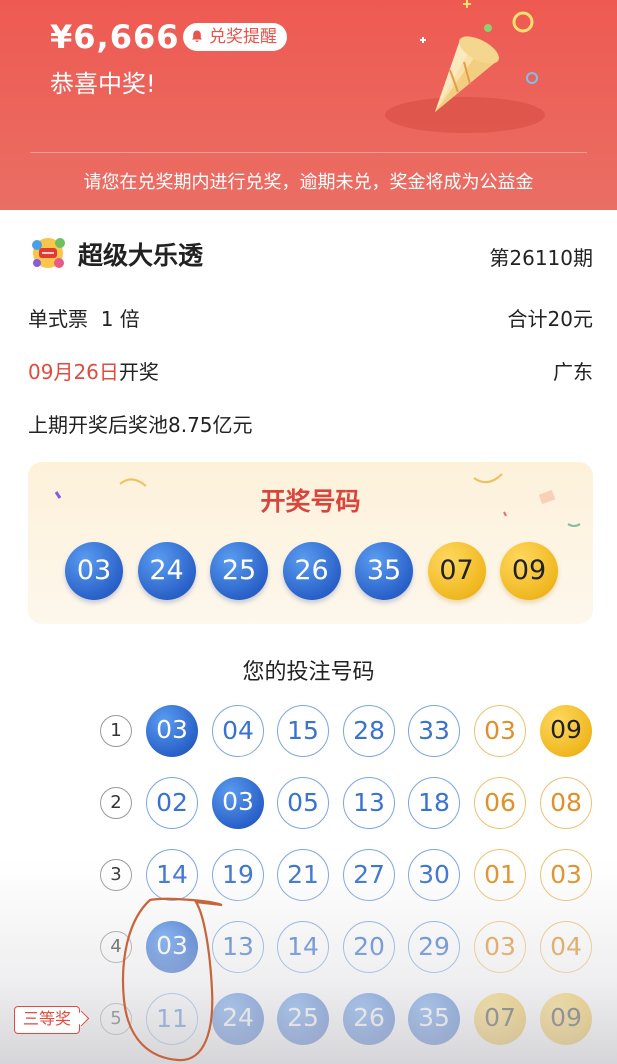 Image resolution: width=617 pixels, height=1064 pixels. What do you see at coordinates (116, 731) in the screenshot?
I see `pick-index: 1` at bounding box center [116, 731].